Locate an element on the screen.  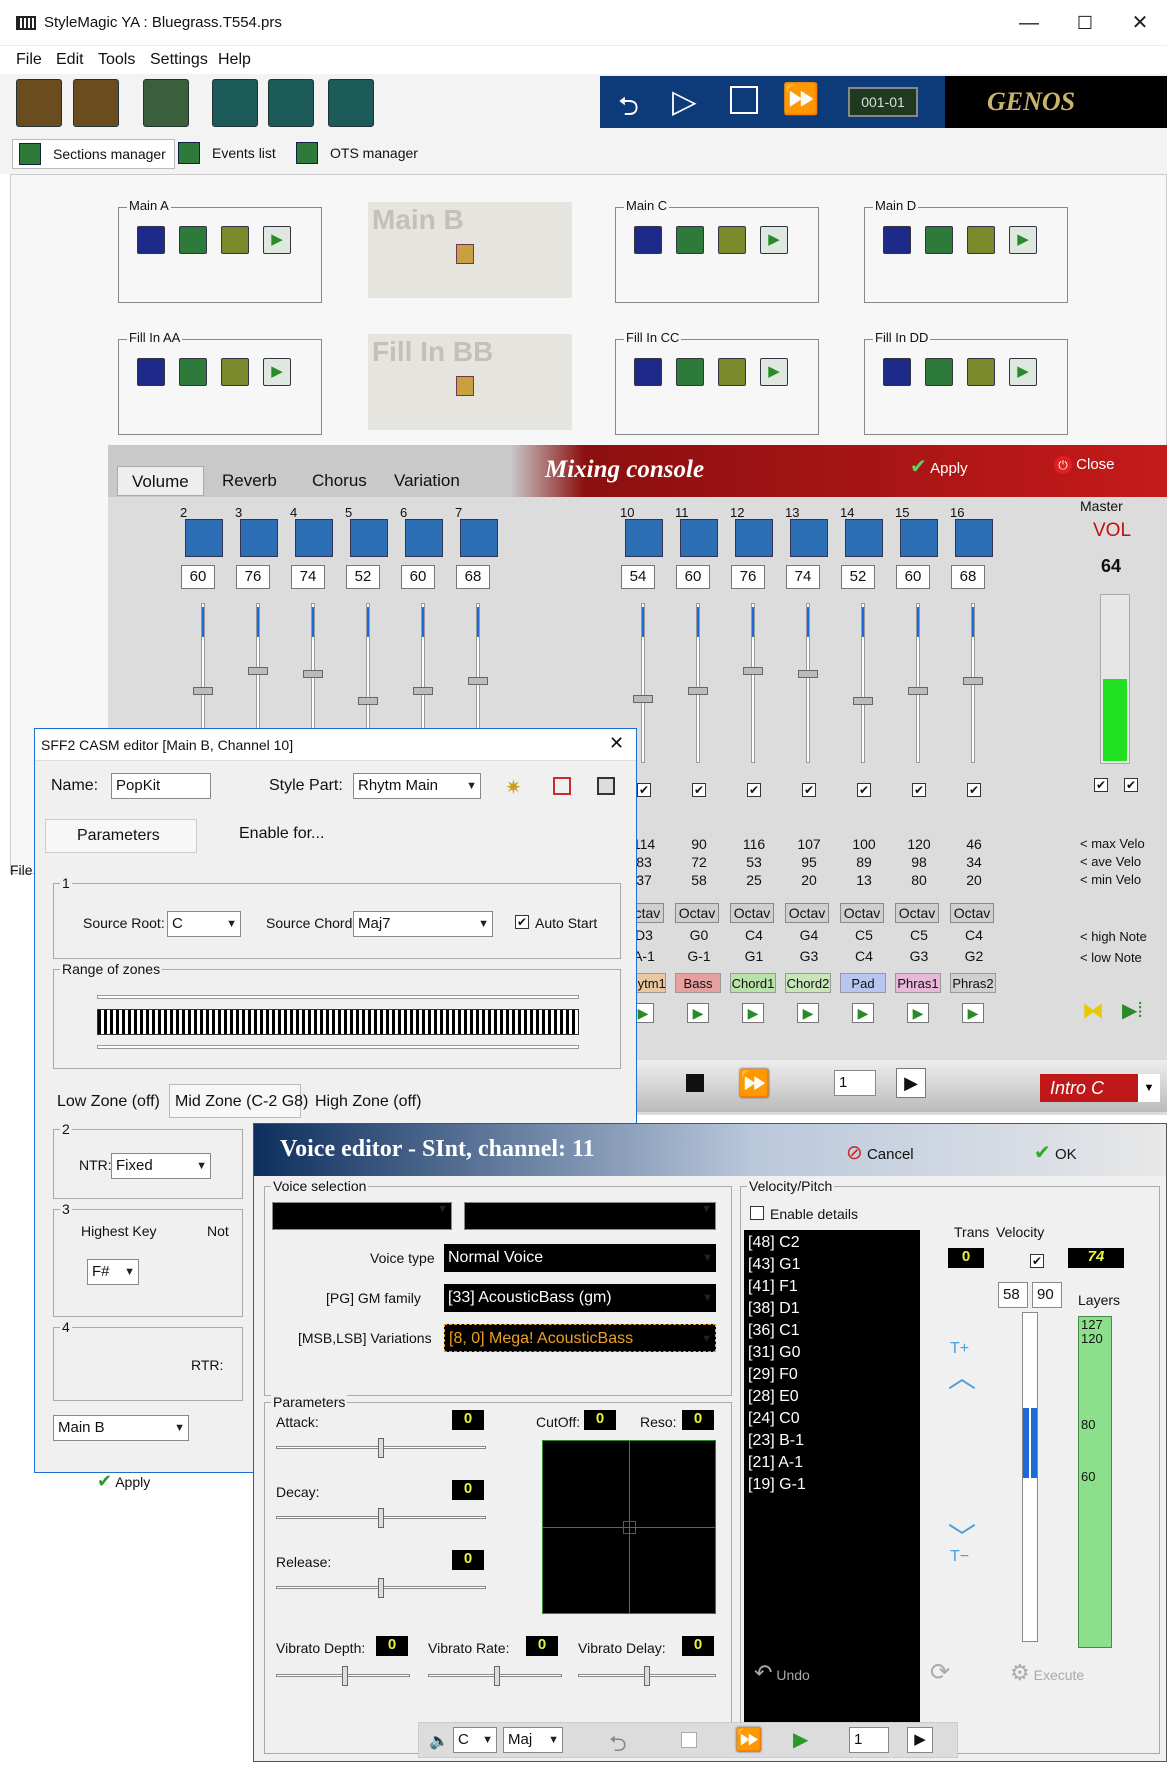
voice-category-select is located at coordinates (590, 1216).